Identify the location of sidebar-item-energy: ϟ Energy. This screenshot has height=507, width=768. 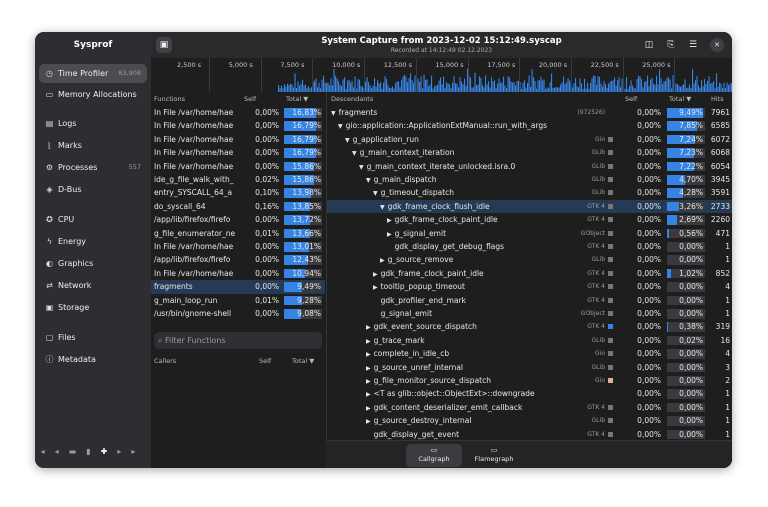
(93, 241).